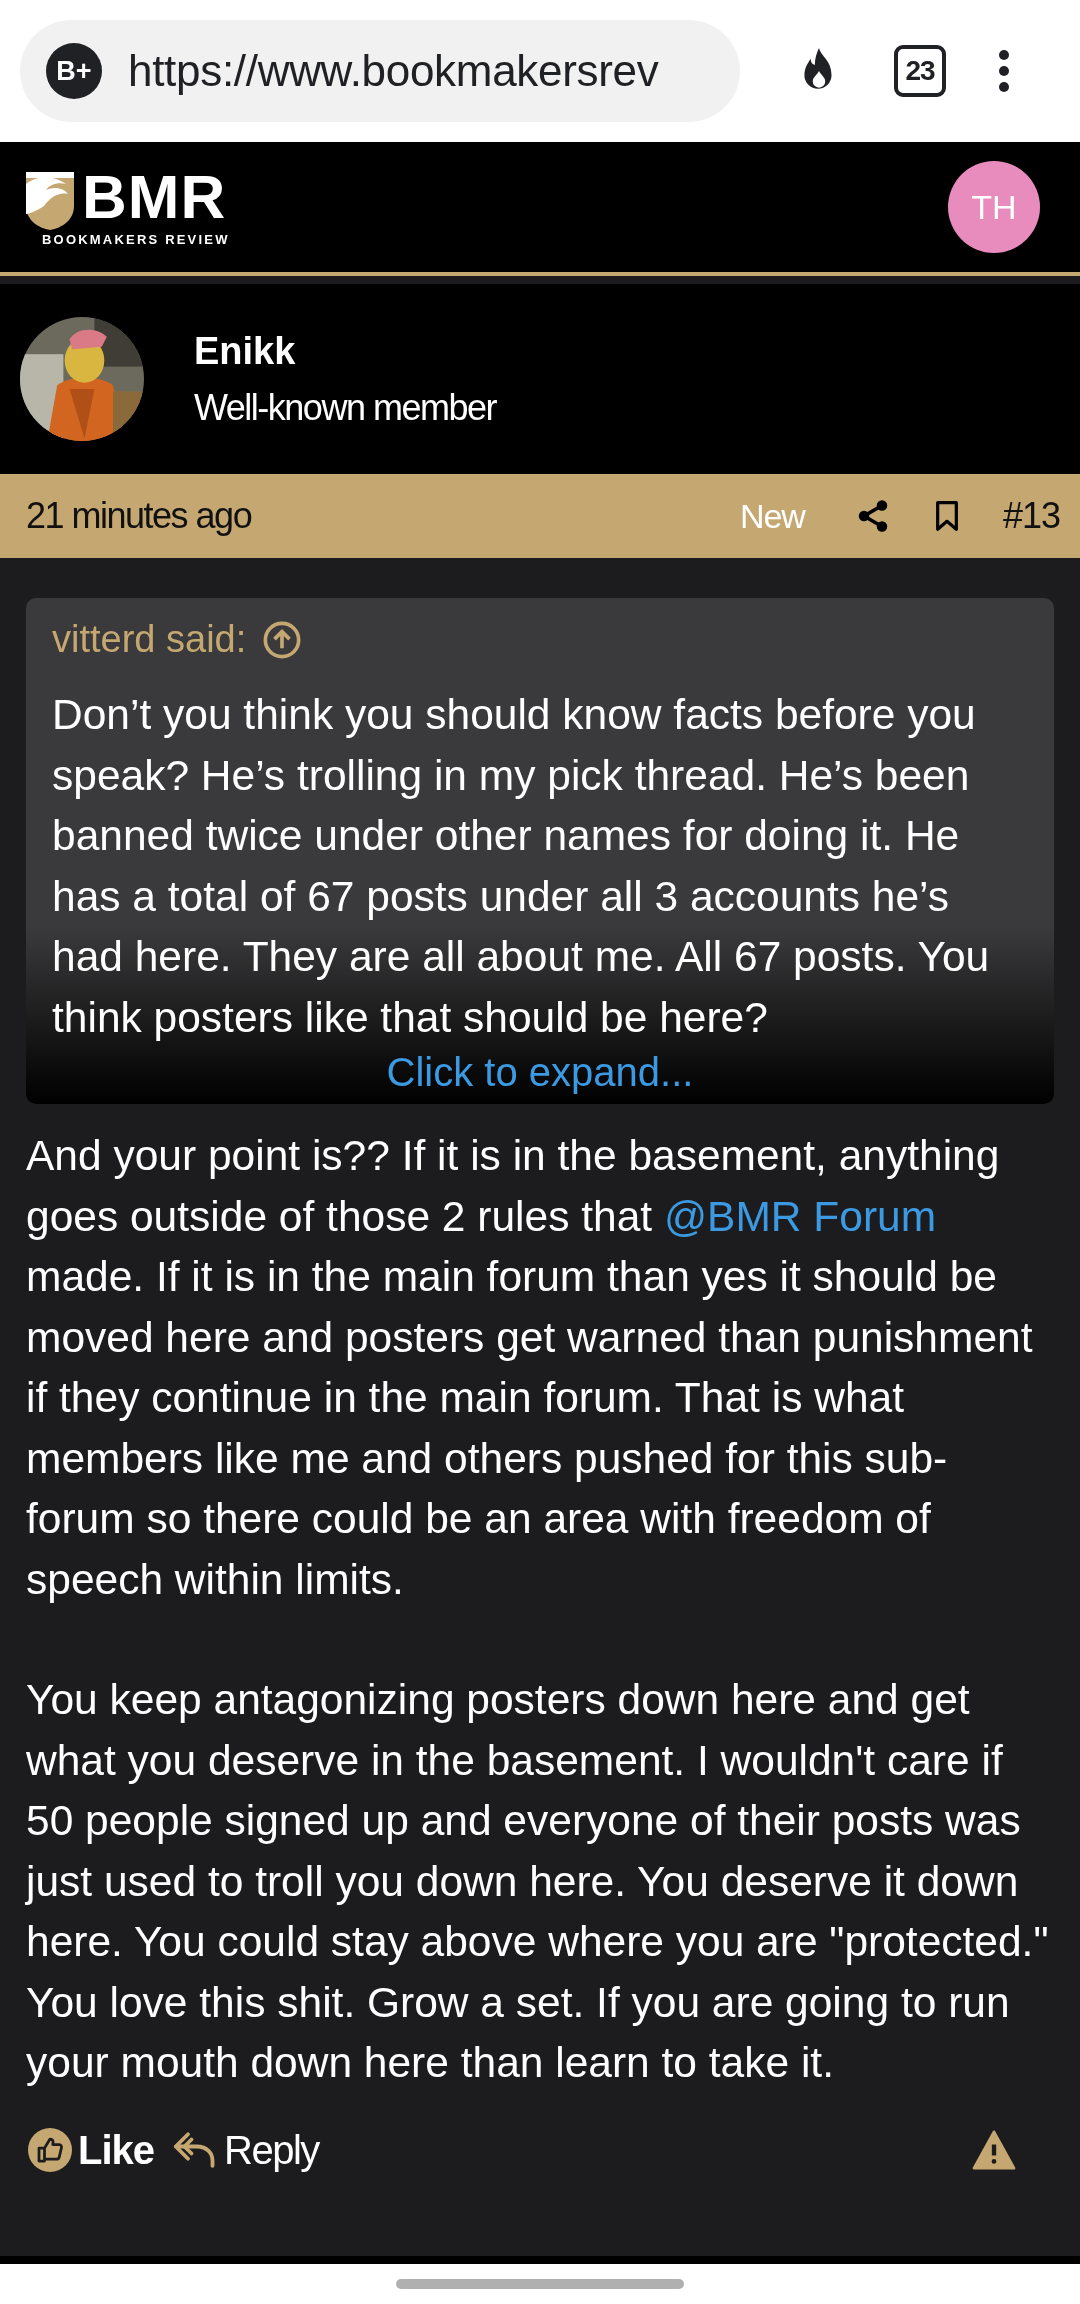  Describe the element at coordinates (149, 639) in the screenshot. I see `quote-author: vitterd said:` at that location.